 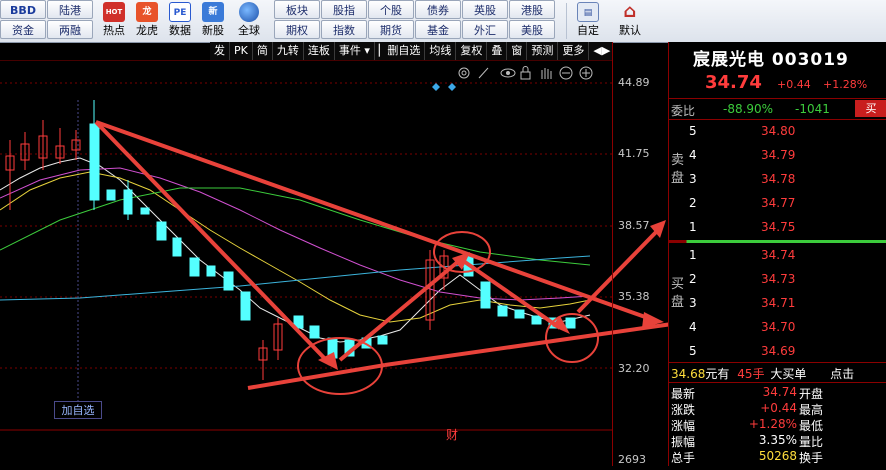 What do you see at coordinates (751, 374) in the screenshot?
I see `big-order-qty: 45手` at bounding box center [751, 374].